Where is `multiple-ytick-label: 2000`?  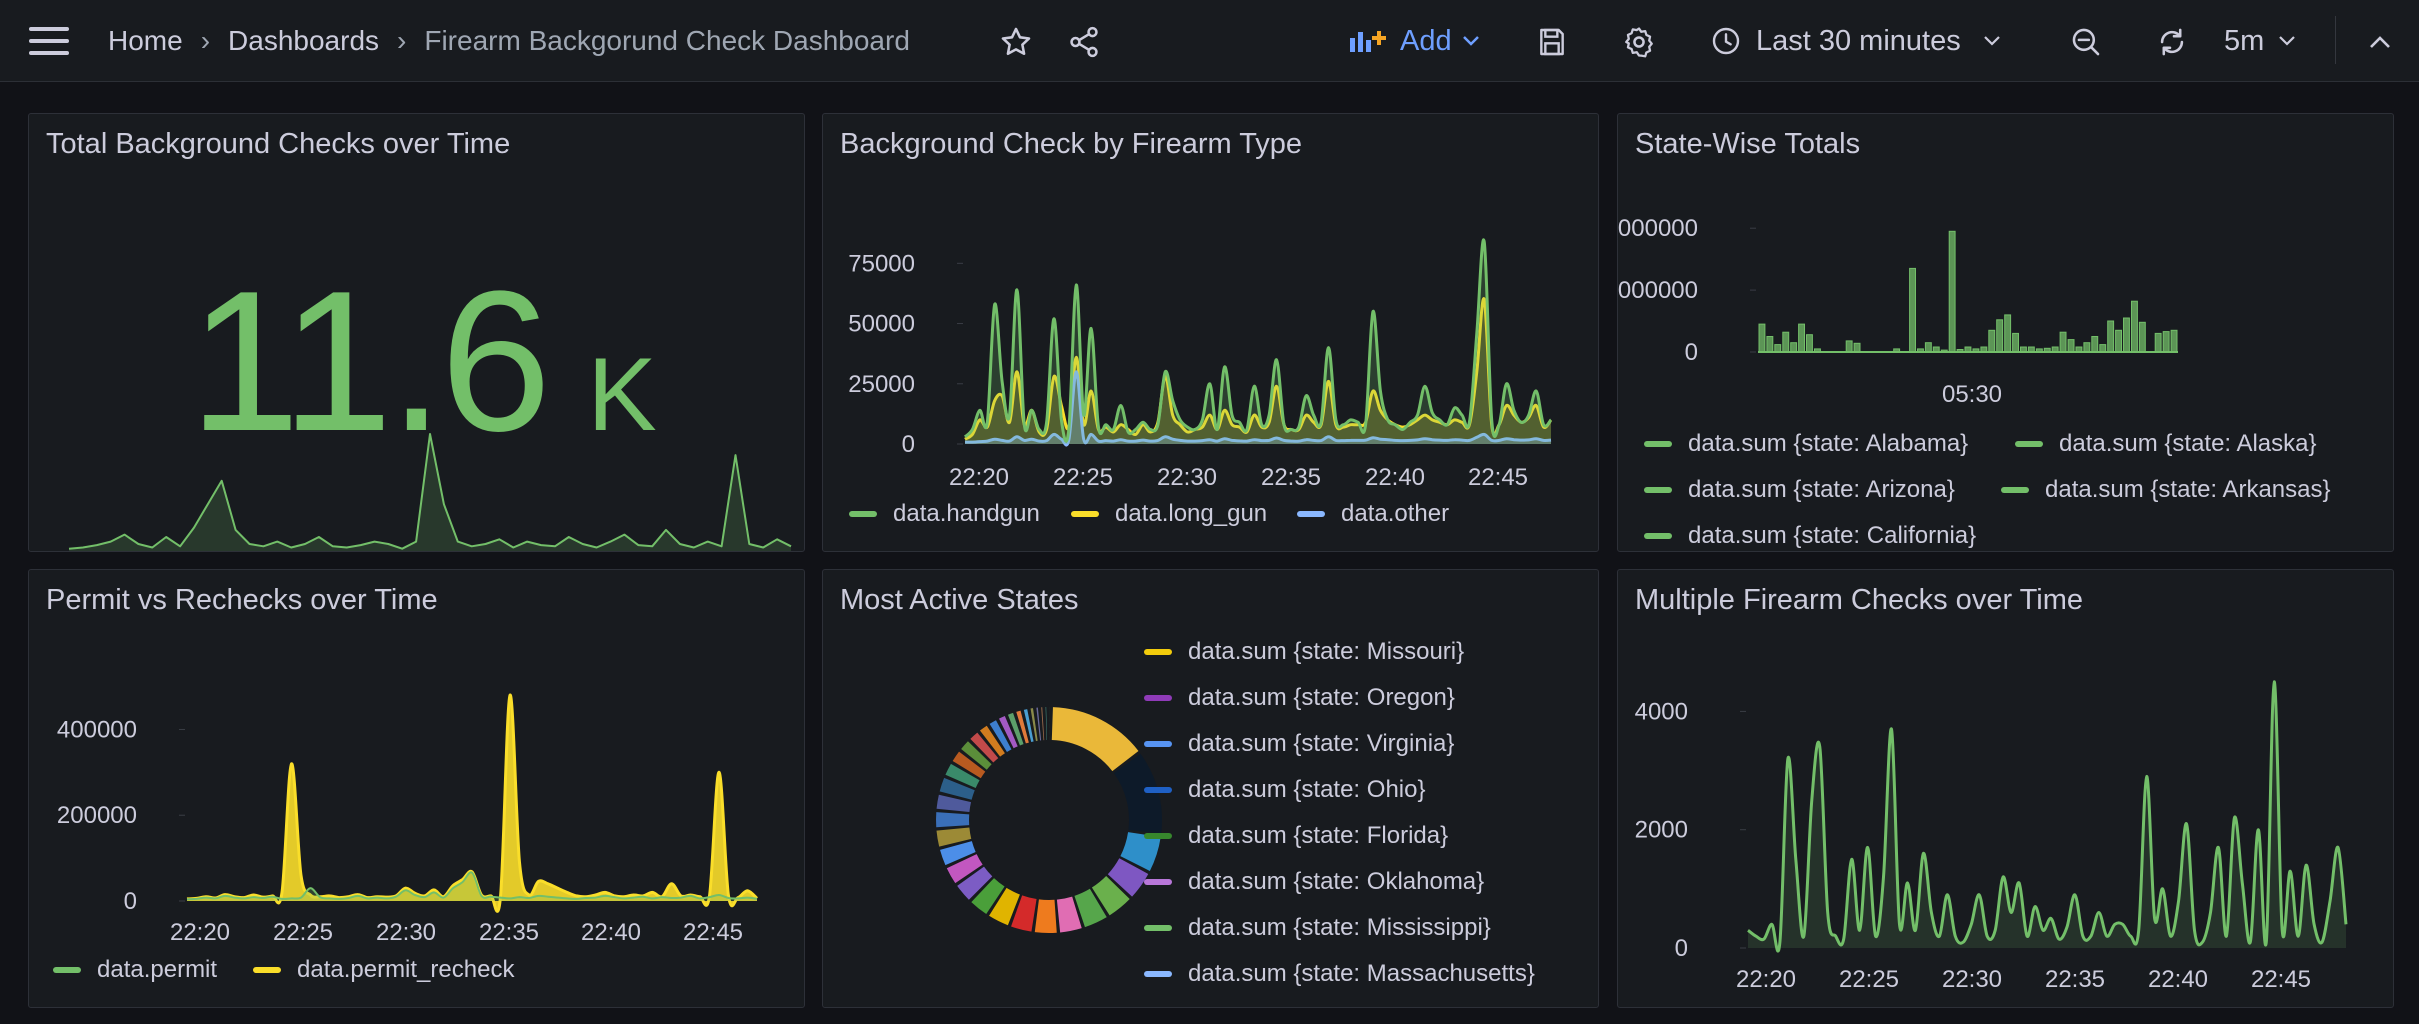 multiple-ytick-label: 2000 is located at coordinates (1661, 830).